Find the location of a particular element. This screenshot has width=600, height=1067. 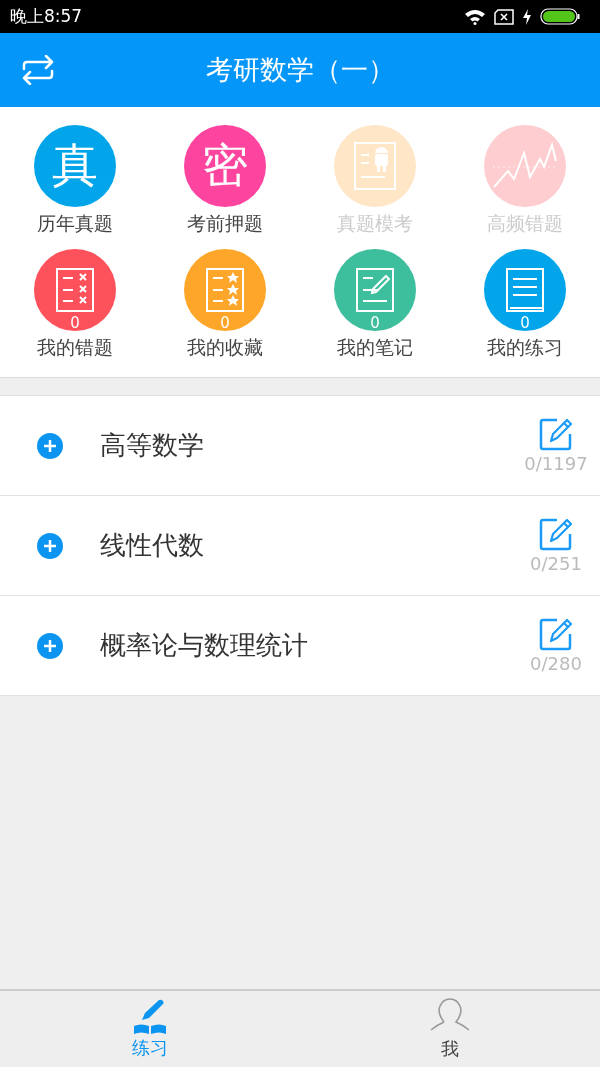

status-time: 晚上8:57 is located at coordinates (46, 16).